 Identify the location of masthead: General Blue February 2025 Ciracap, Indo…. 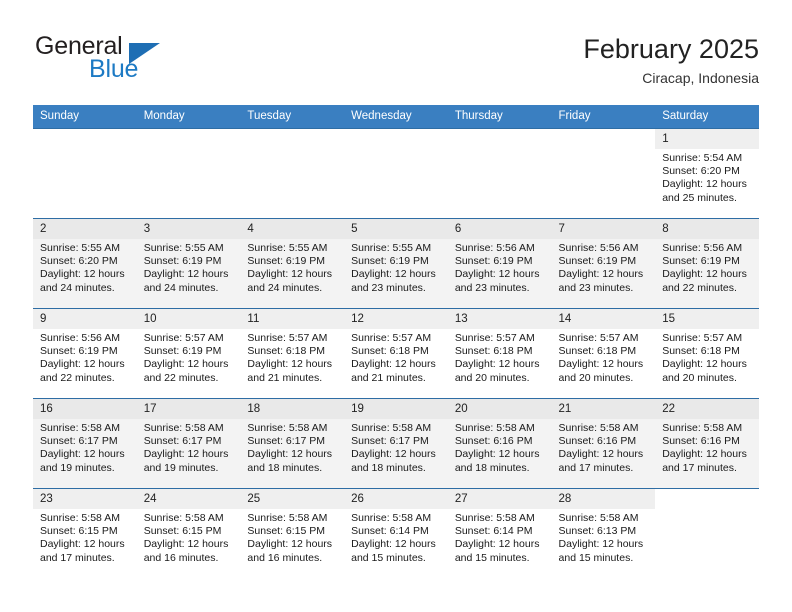
(396, 65).